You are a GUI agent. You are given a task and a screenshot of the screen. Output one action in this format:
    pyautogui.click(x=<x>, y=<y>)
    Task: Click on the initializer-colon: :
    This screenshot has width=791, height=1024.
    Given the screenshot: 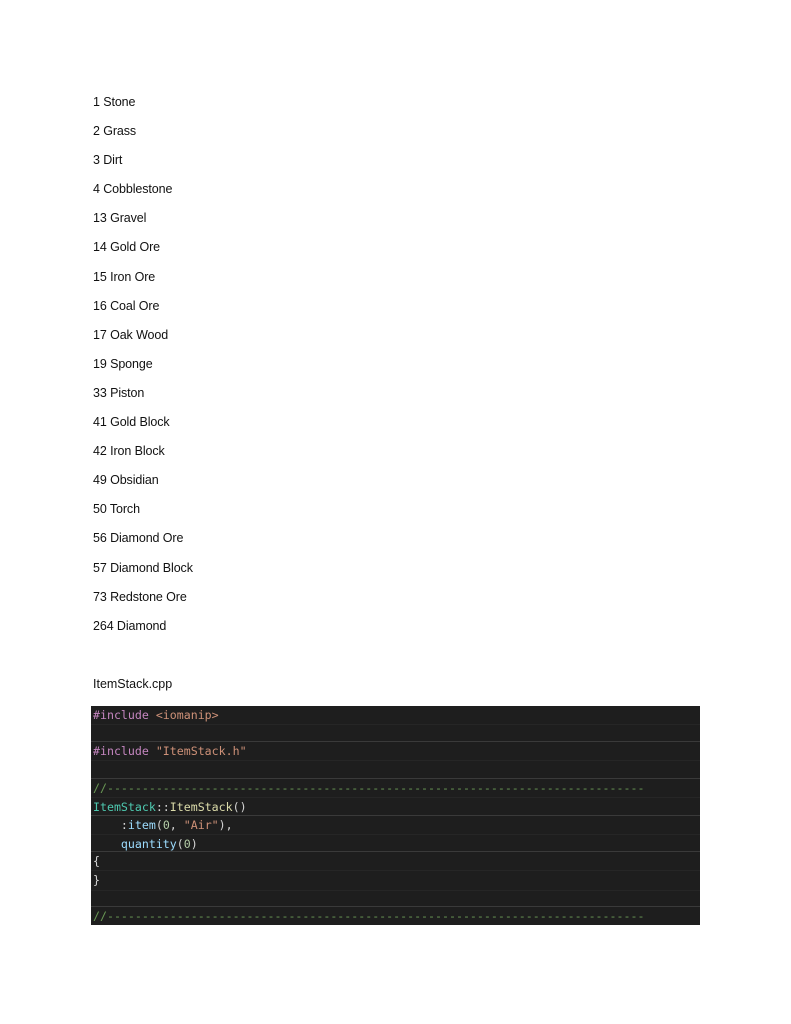 What is the action you would take?
    pyautogui.click(x=124, y=825)
    